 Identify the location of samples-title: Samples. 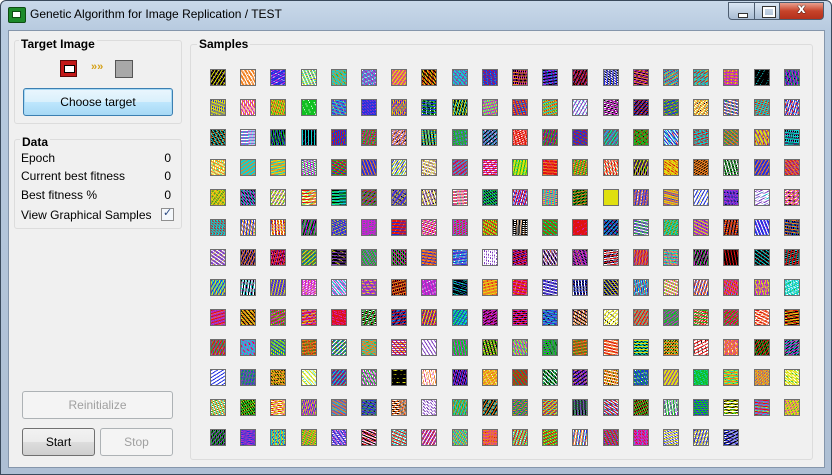
(224, 44).